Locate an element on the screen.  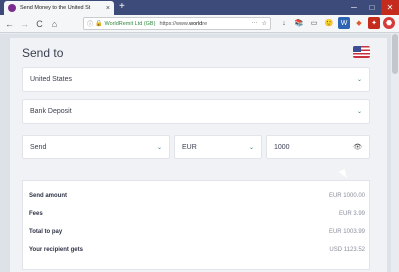
url-text: https://www.worldre is located at coordinates (205, 24).